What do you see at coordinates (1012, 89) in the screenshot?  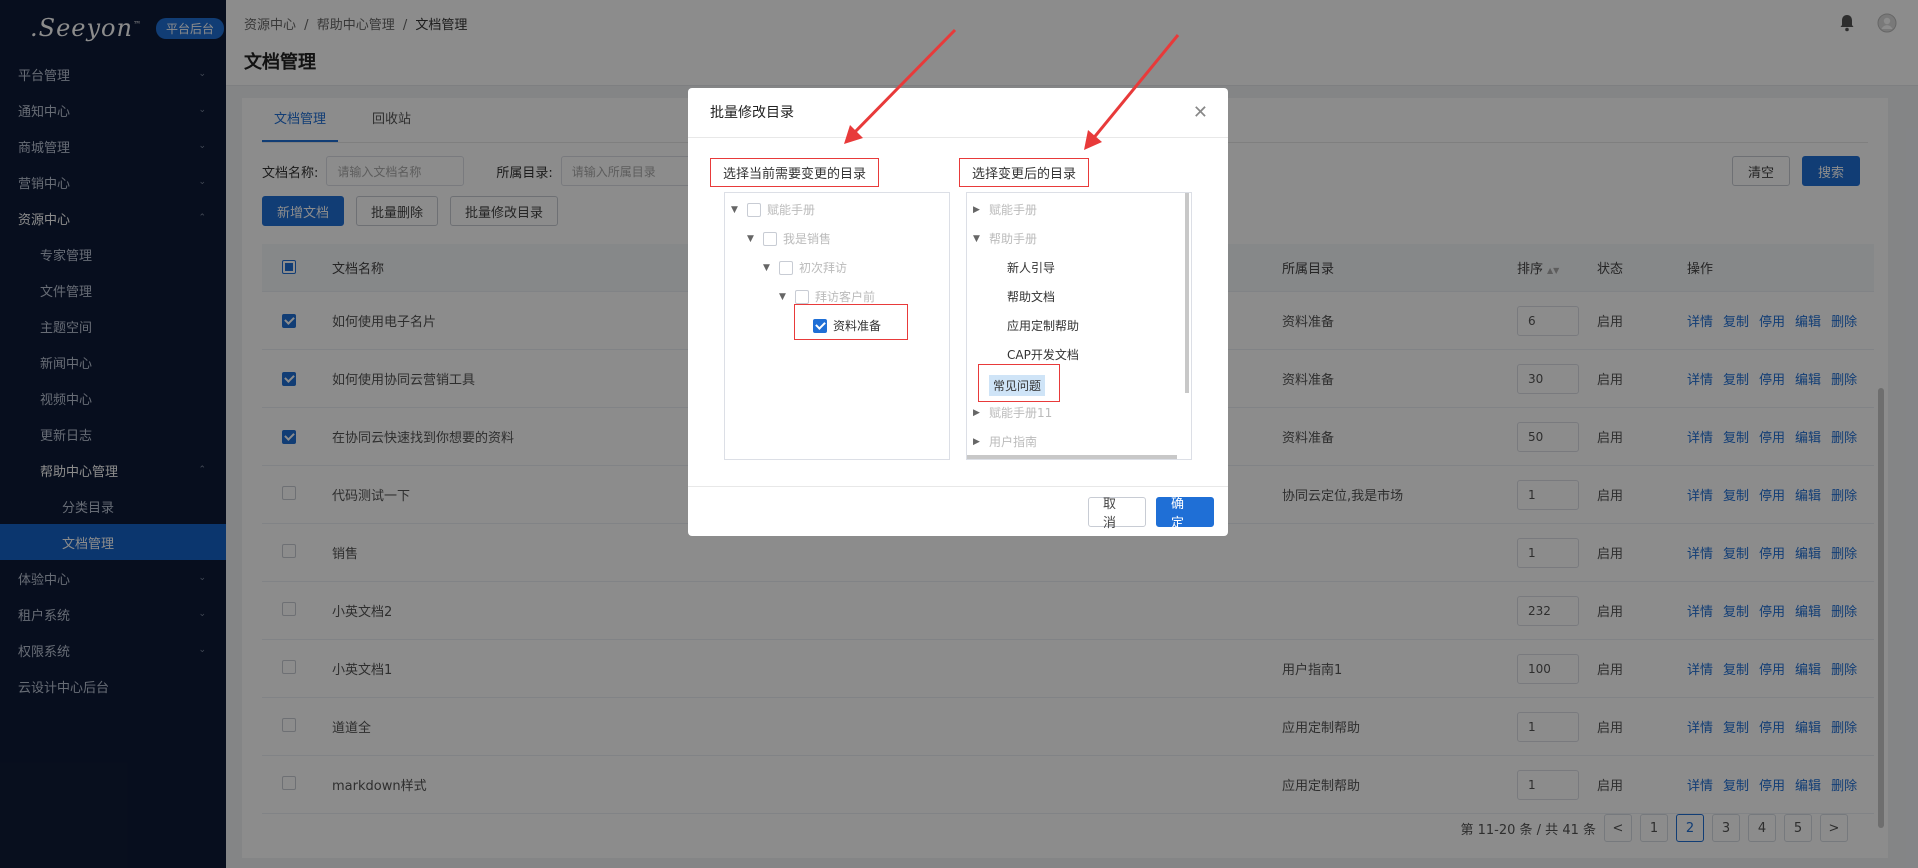 I see `annotation-arrows` at bounding box center [1012, 89].